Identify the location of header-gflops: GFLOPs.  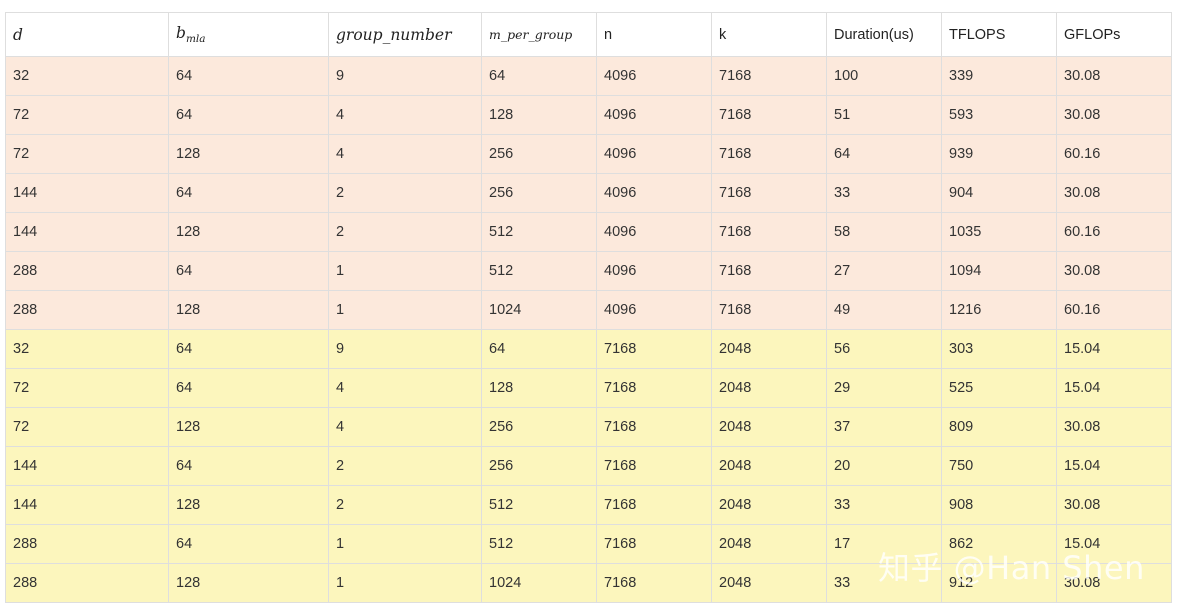
(1114, 34).